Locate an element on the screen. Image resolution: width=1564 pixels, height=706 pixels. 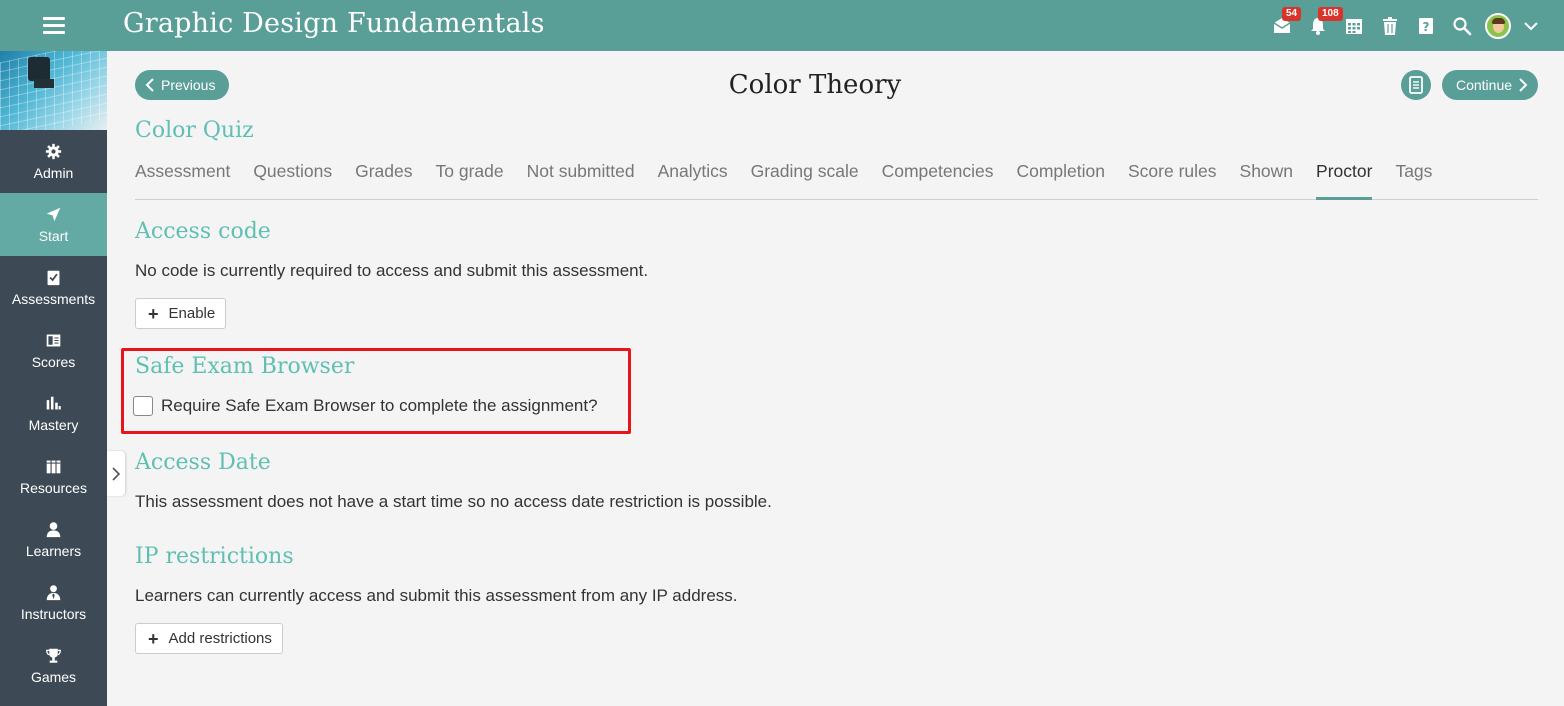
mail-icon: 54 is located at coordinates (1283, 25).